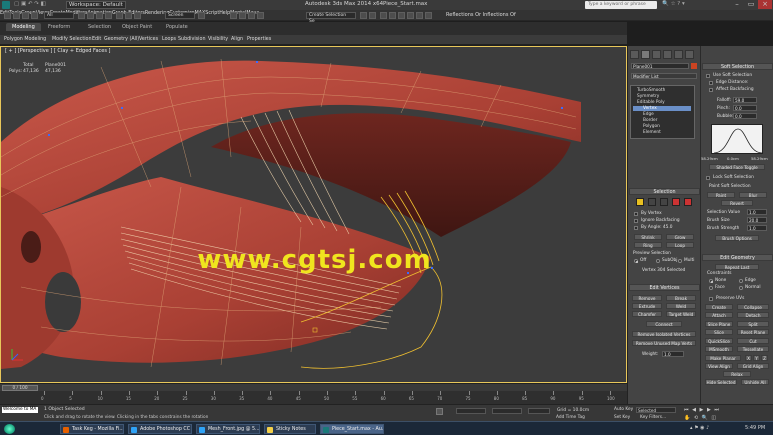 The image size is (773, 435). What do you see at coordinates (419, 15) in the screenshot?
I see `material-editor-icon` at bounding box center [419, 15].